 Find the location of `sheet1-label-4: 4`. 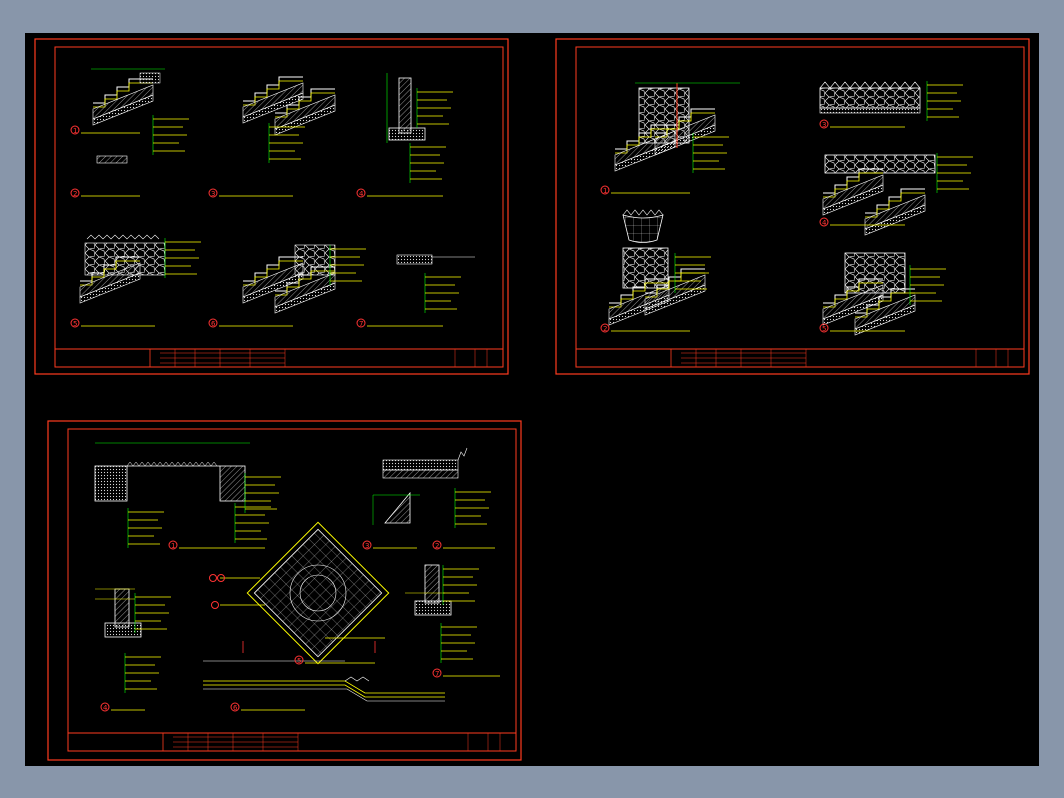

sheet1-label-4: 4 is located at coordinates (399, 193).